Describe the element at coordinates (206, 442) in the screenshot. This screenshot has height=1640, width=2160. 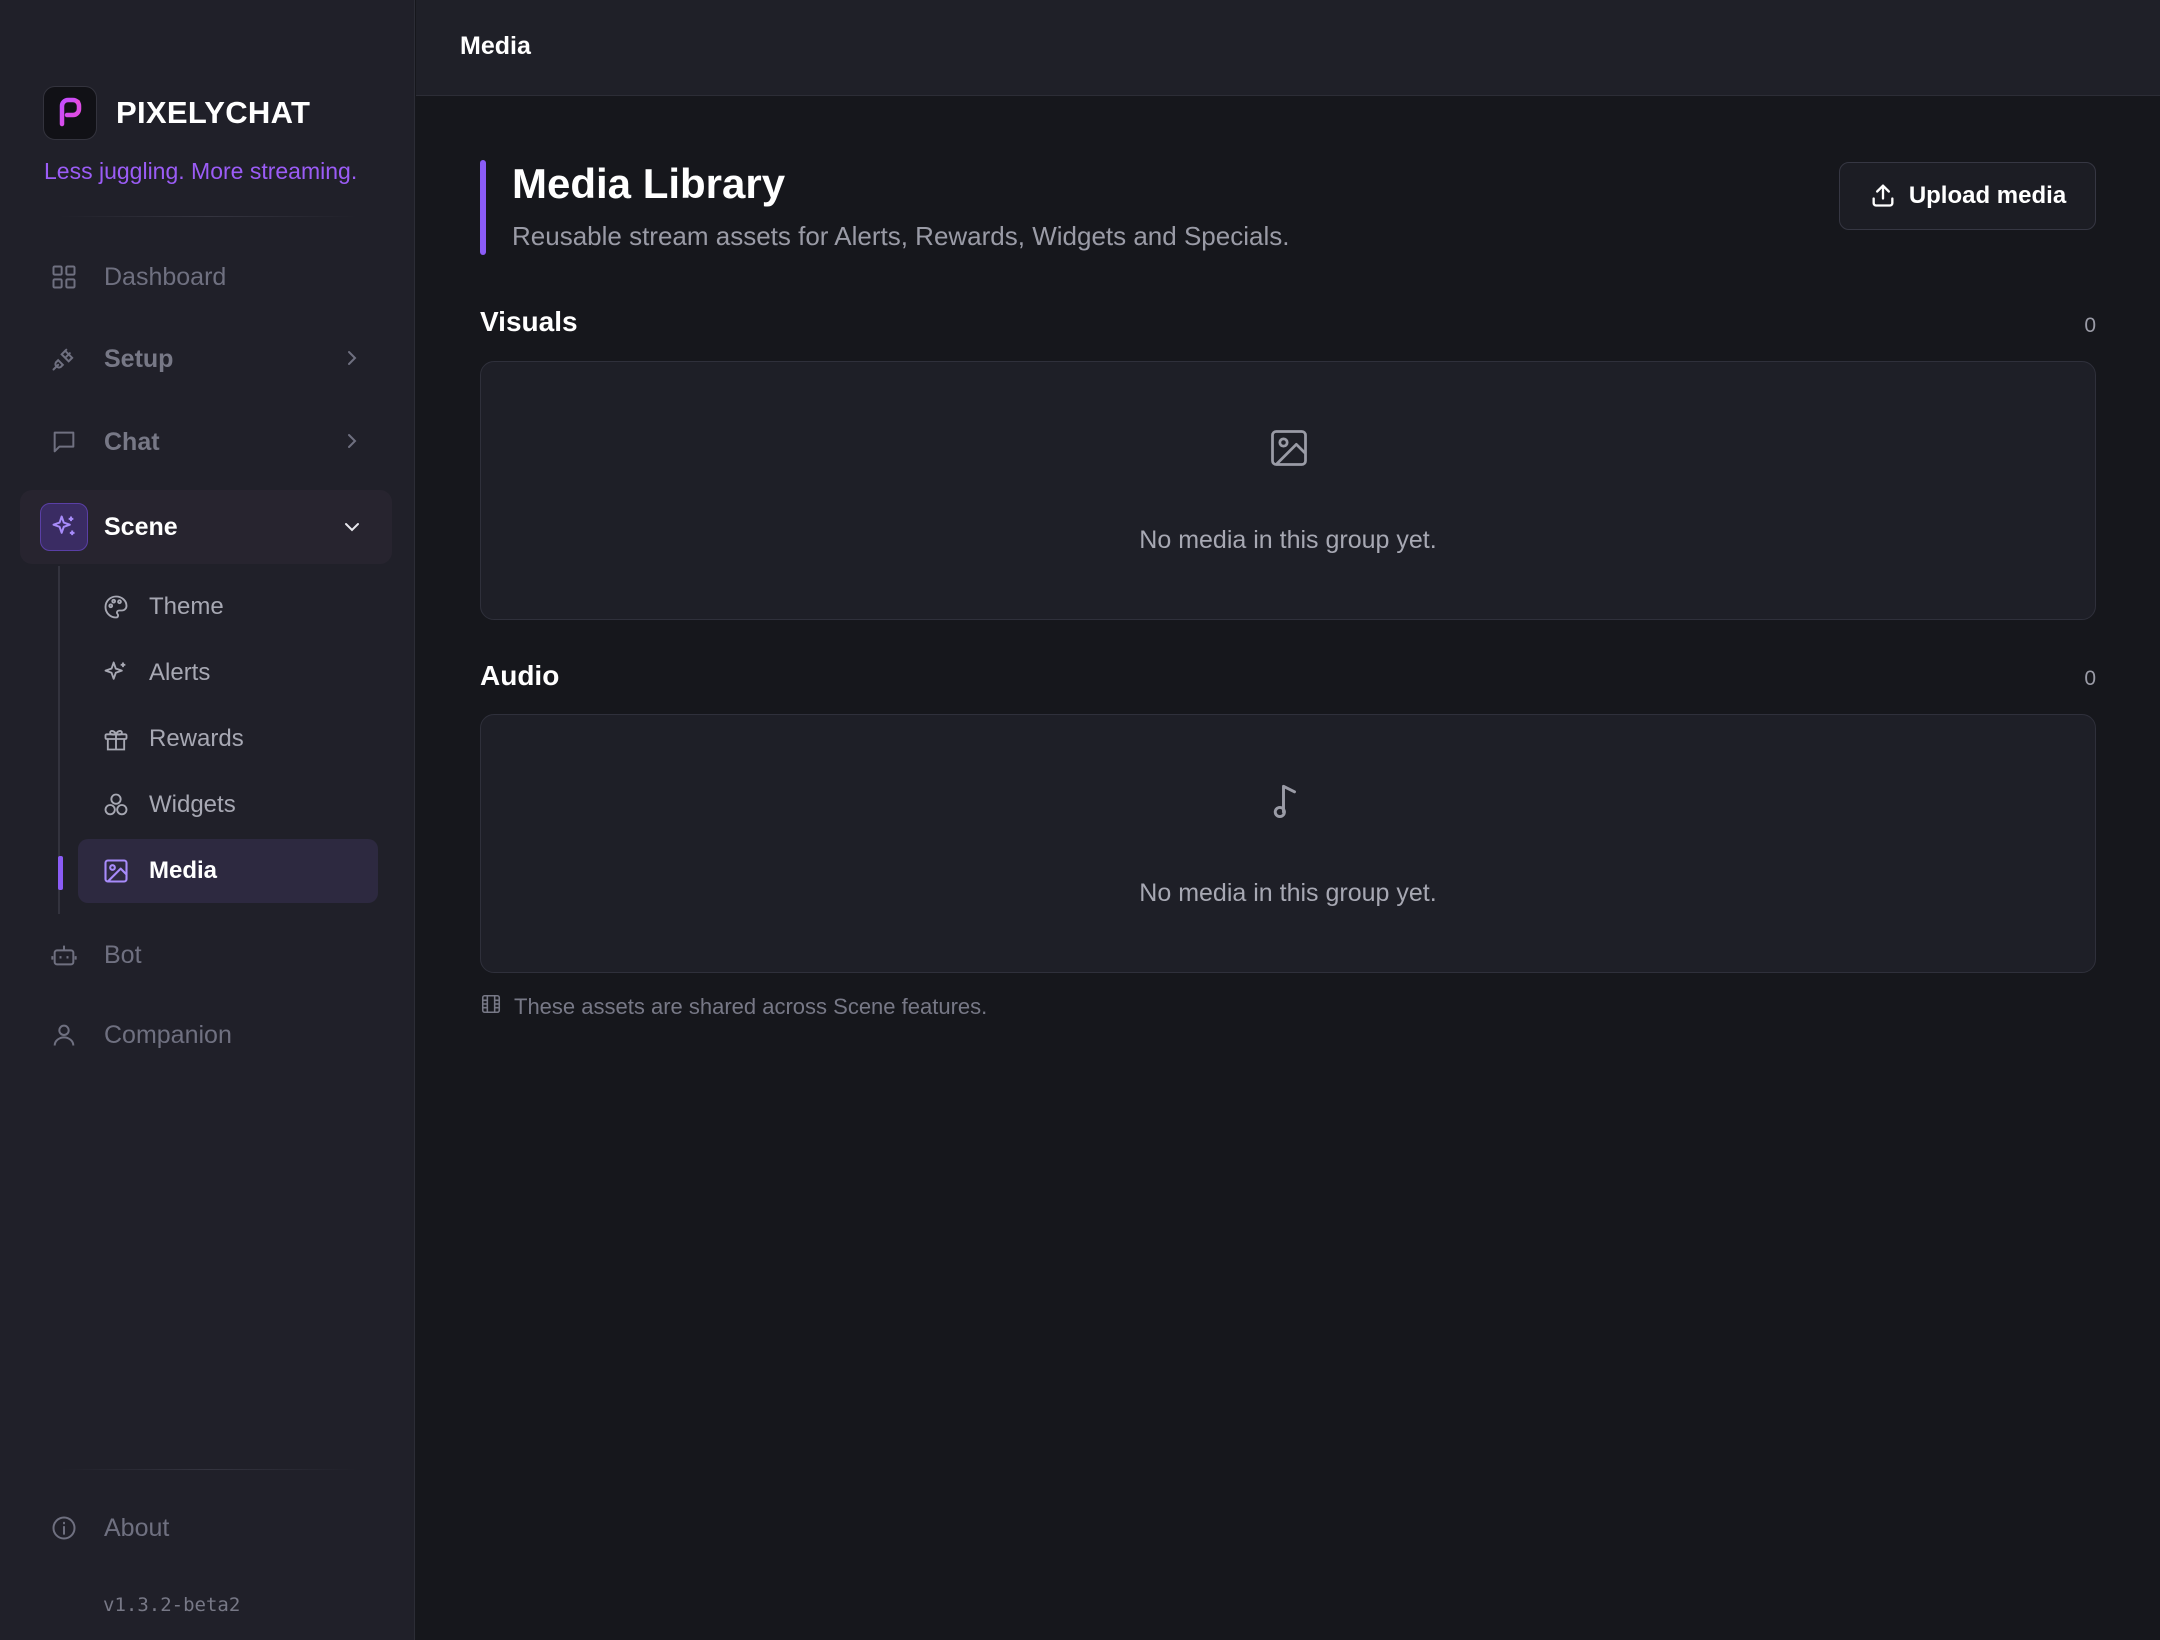
I see `sidebar-item-chat: Chat` at that location.